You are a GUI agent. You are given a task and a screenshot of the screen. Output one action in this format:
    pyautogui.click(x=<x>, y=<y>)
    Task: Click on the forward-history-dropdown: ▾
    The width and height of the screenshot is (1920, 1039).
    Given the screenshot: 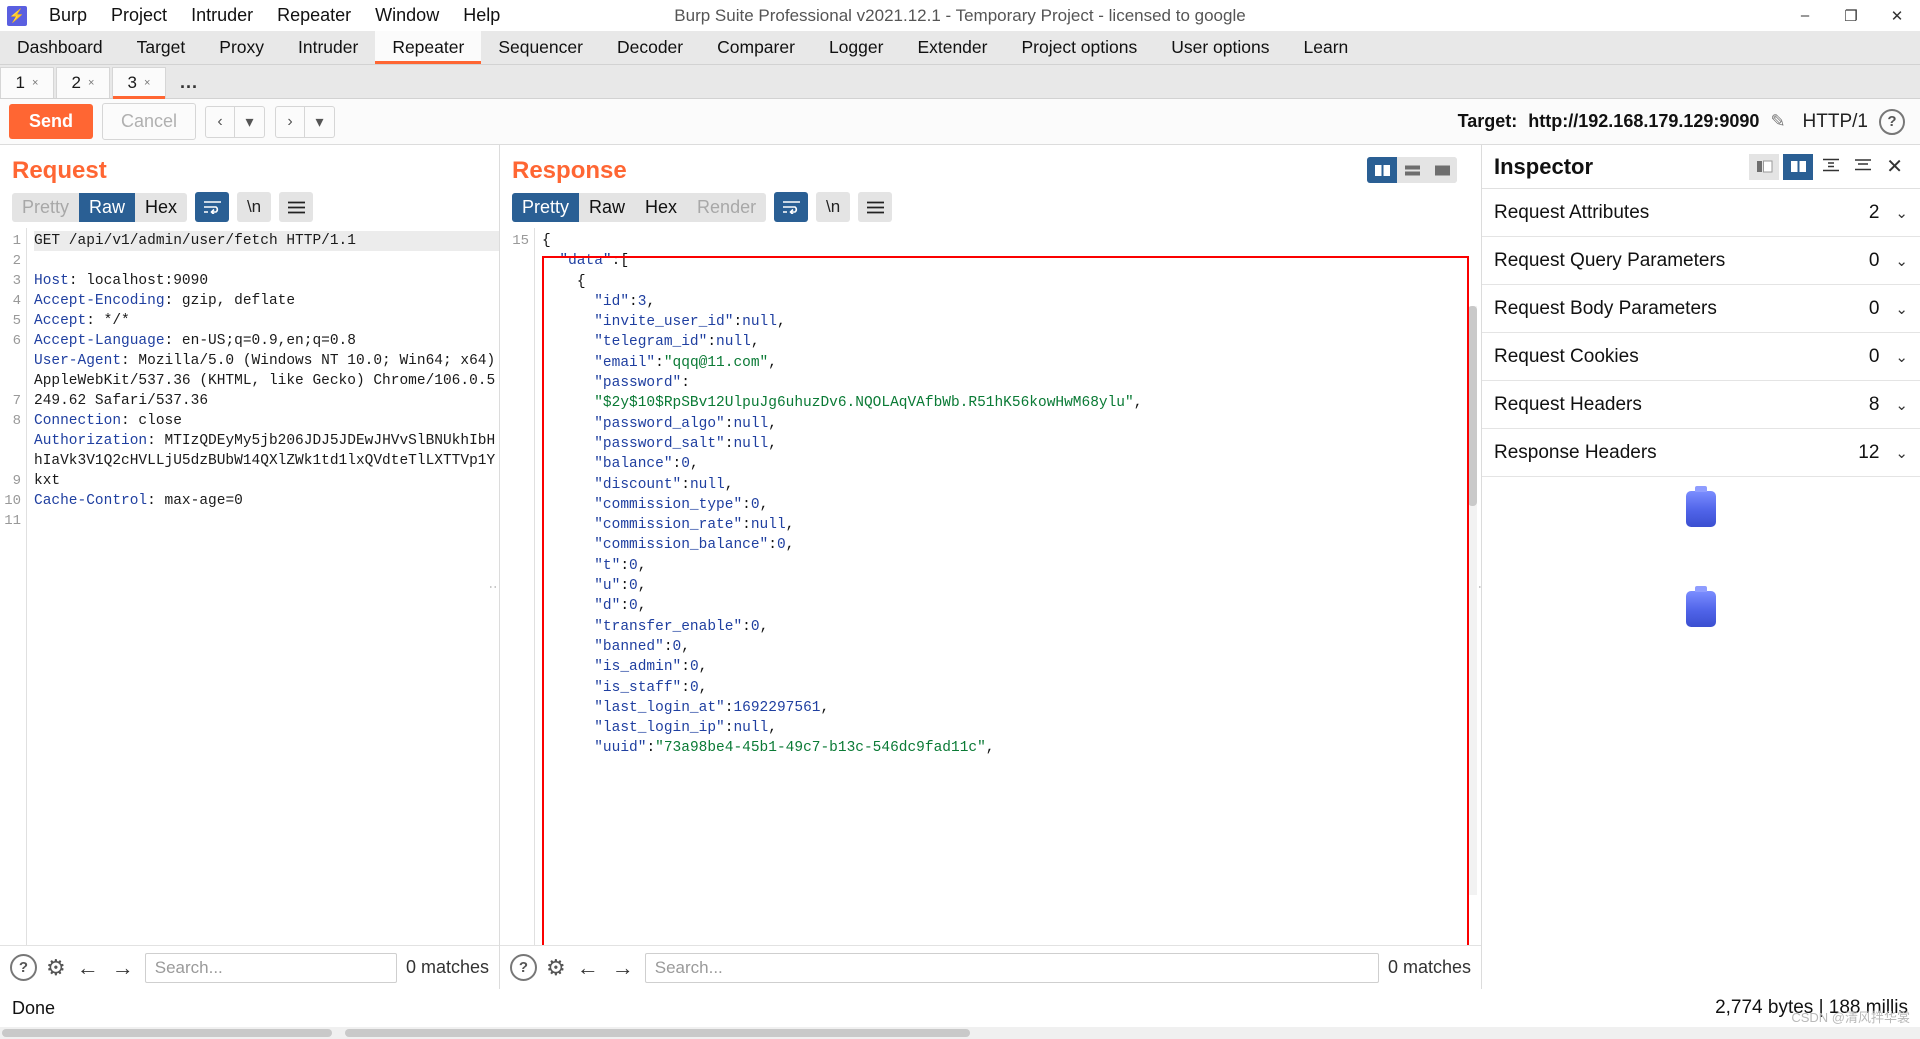 What is the action you would take?
    pyautogui.click(x=320, y=121)
    